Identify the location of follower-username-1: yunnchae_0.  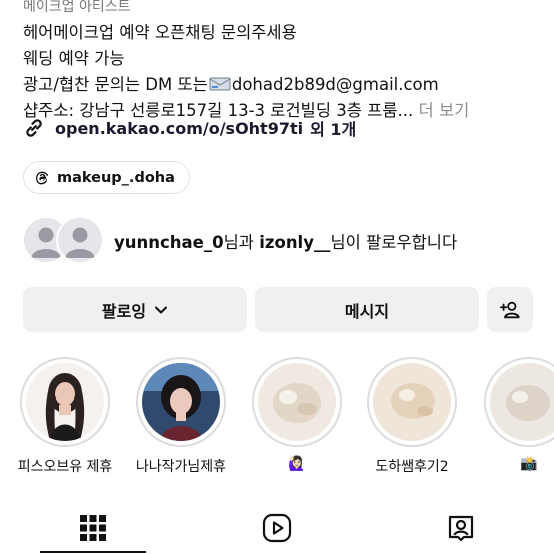
(169, 242).